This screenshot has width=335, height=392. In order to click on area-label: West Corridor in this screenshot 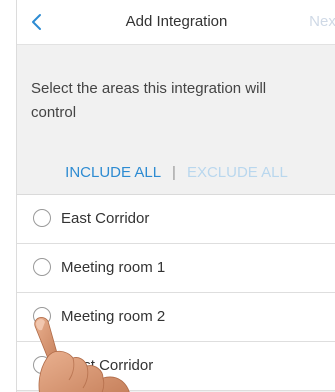, I will do `click(107, 365)`.